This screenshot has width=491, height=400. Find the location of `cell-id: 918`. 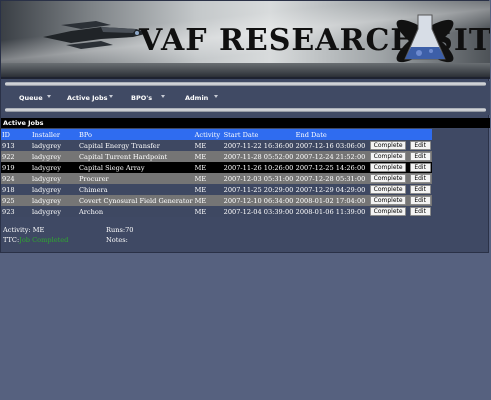

cell-id: 918 is located at coordinates (8, 189).